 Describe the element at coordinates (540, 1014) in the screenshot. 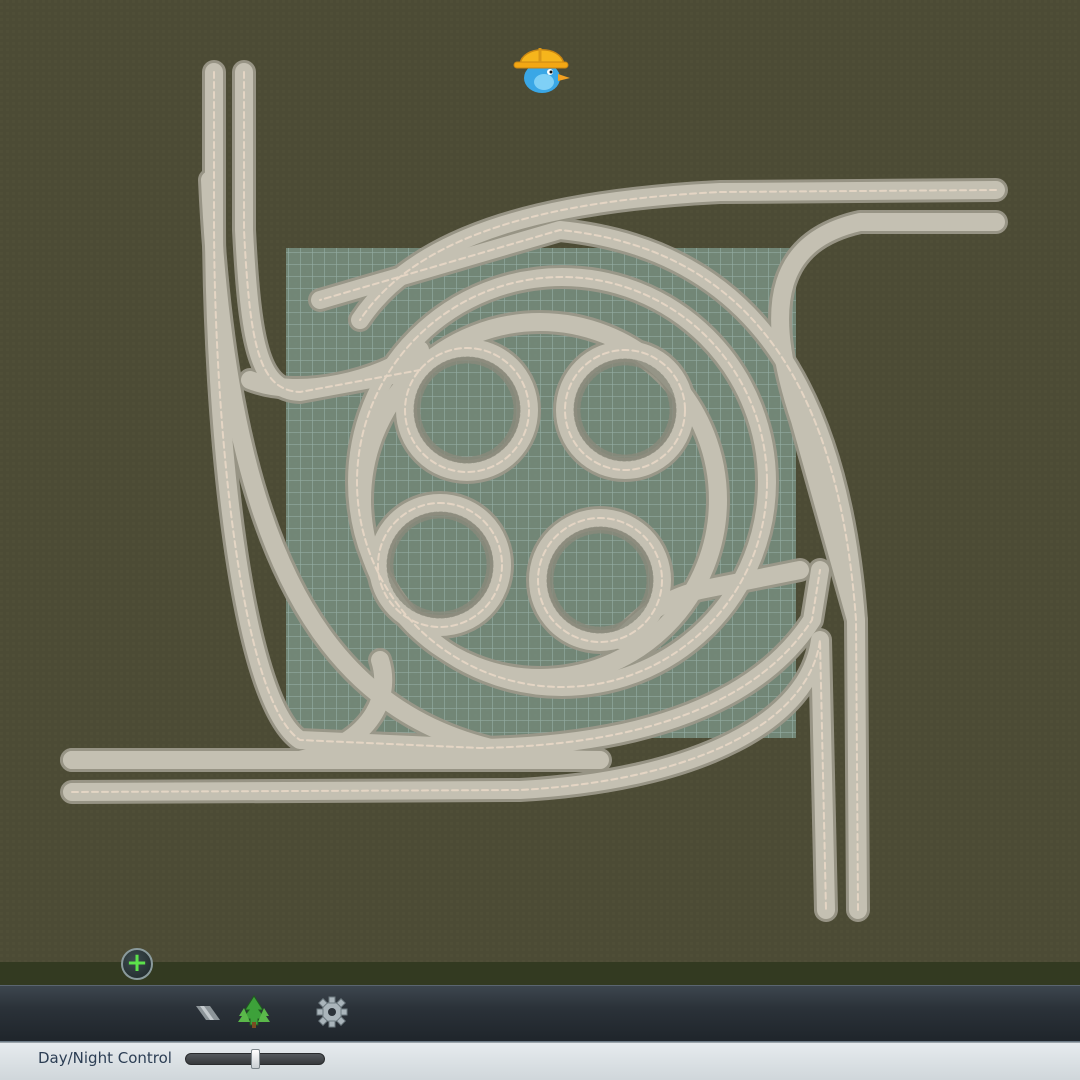

I see `main-toolbar` at that location.